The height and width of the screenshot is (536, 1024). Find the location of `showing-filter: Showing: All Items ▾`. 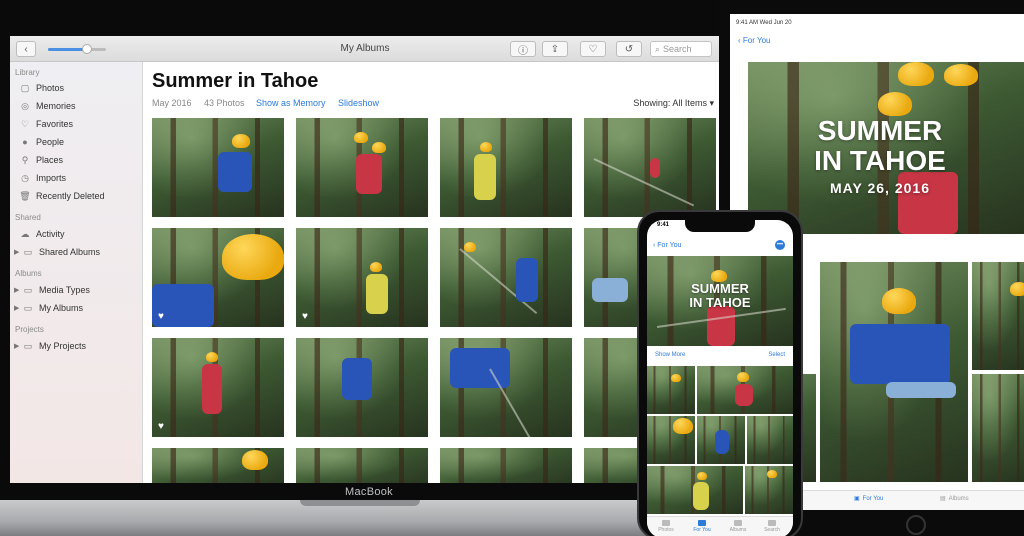

showing-filter: Showing: All Items ▾ is located at coordinates (673, 103).